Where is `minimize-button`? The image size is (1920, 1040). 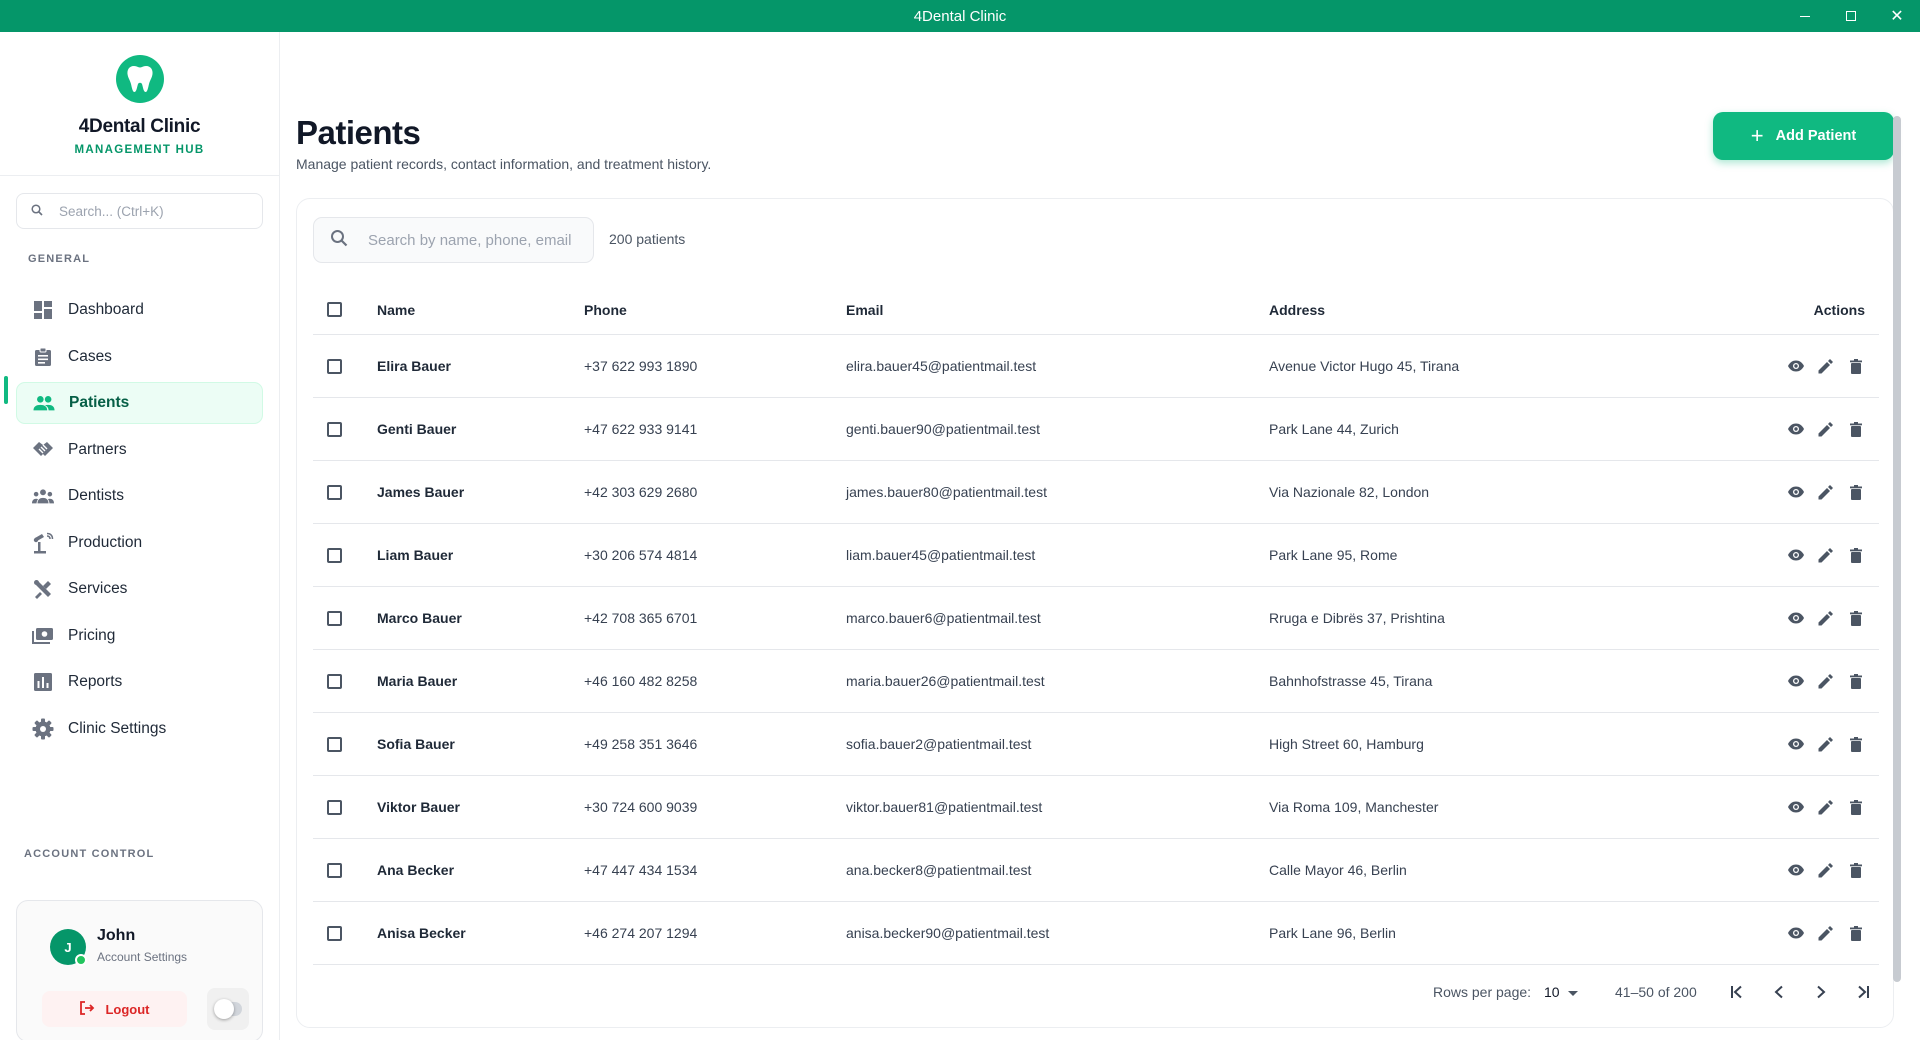 minimize-button is located at coordinates (1805, 16).